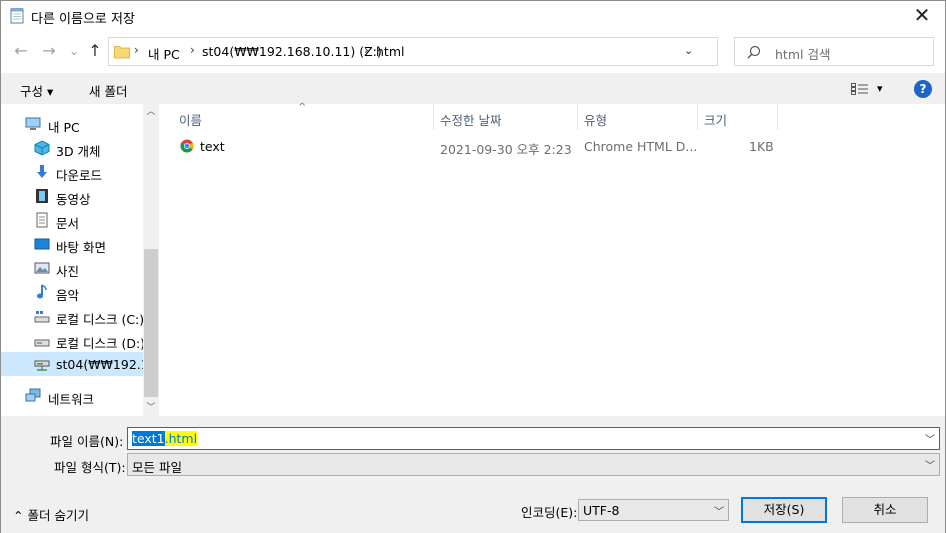  Describe the element at coordinates (860, 89) in the screenshot. I see `view-options-icon` at that location.